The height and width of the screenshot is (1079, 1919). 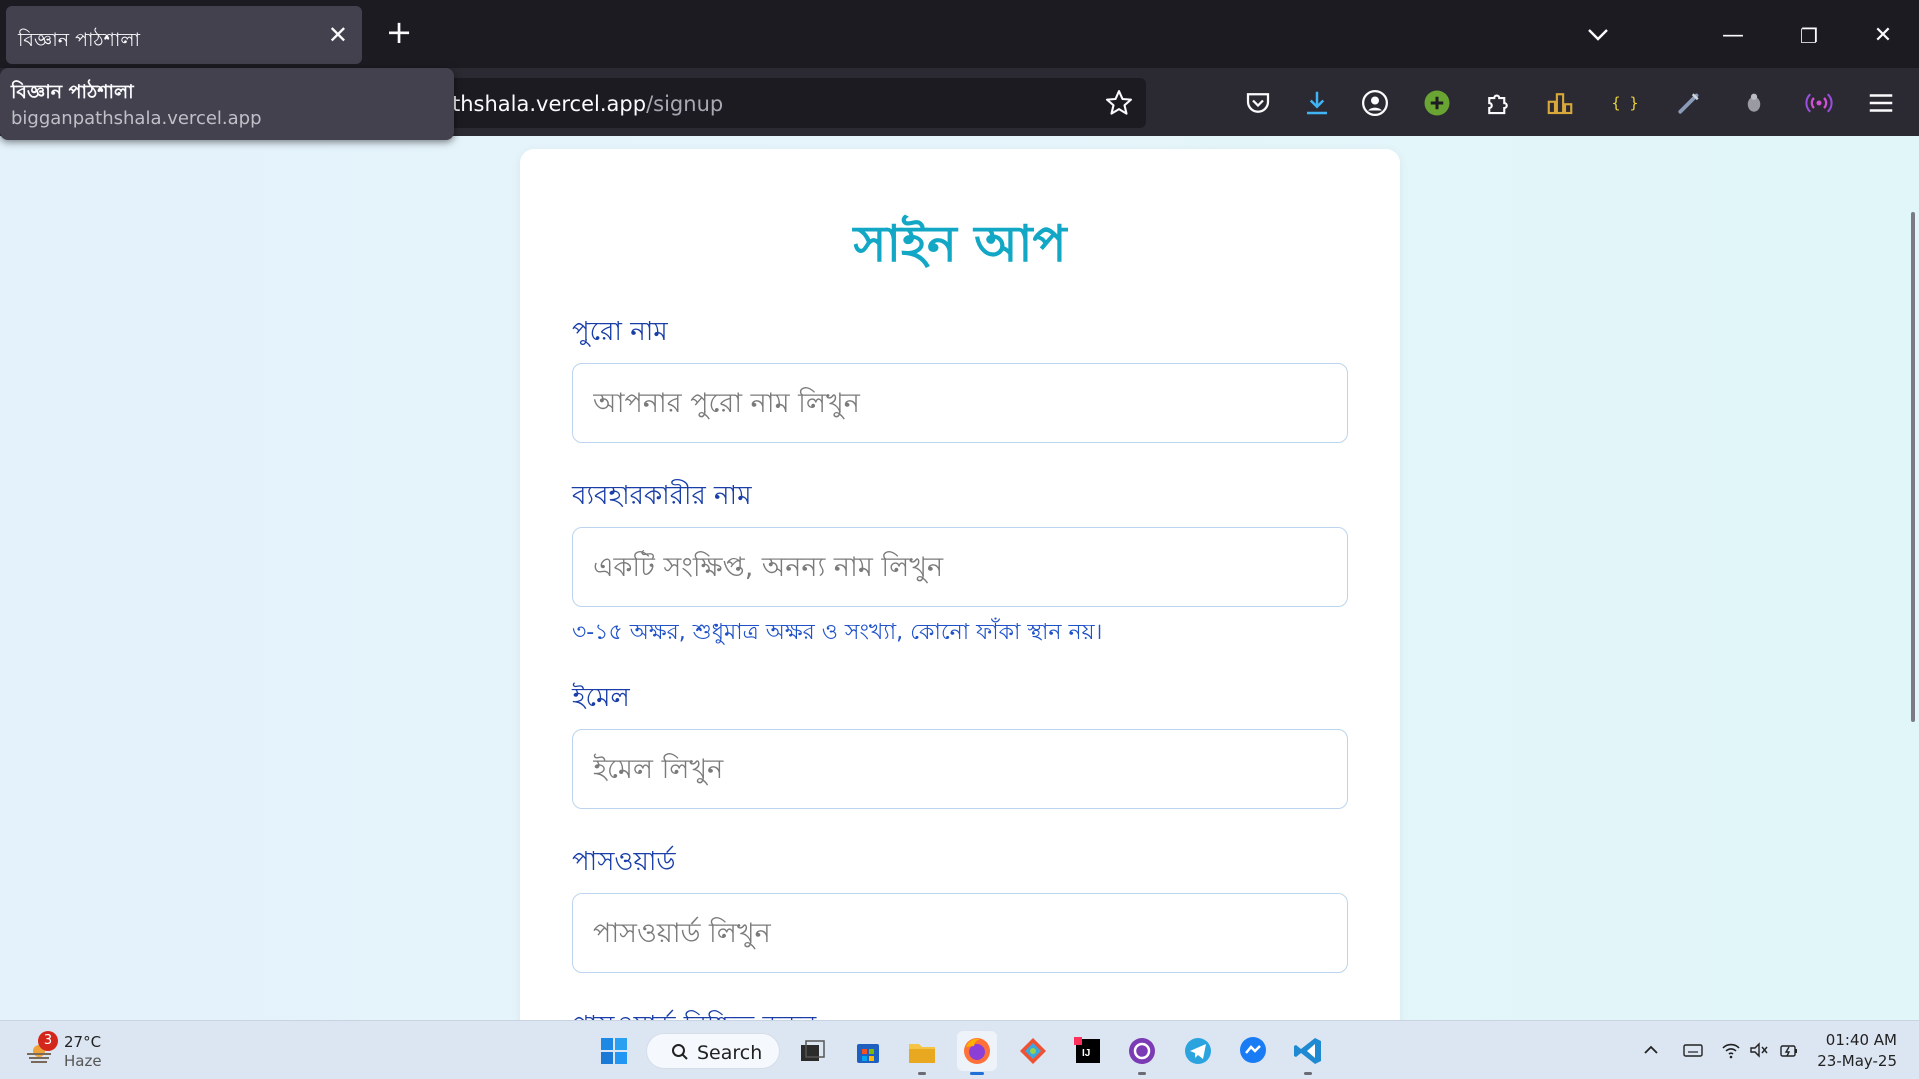 I want to click on email-label: ইমেল, so click(x=601, y=698).